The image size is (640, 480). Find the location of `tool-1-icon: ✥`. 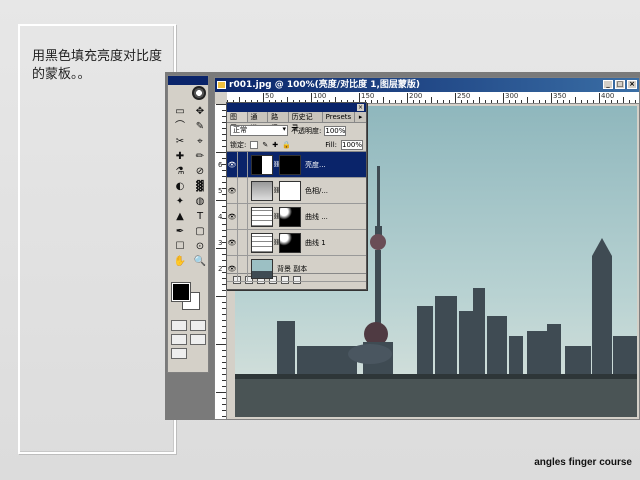

tool-1-icon: ✥ is located at coordinates (200, 111).